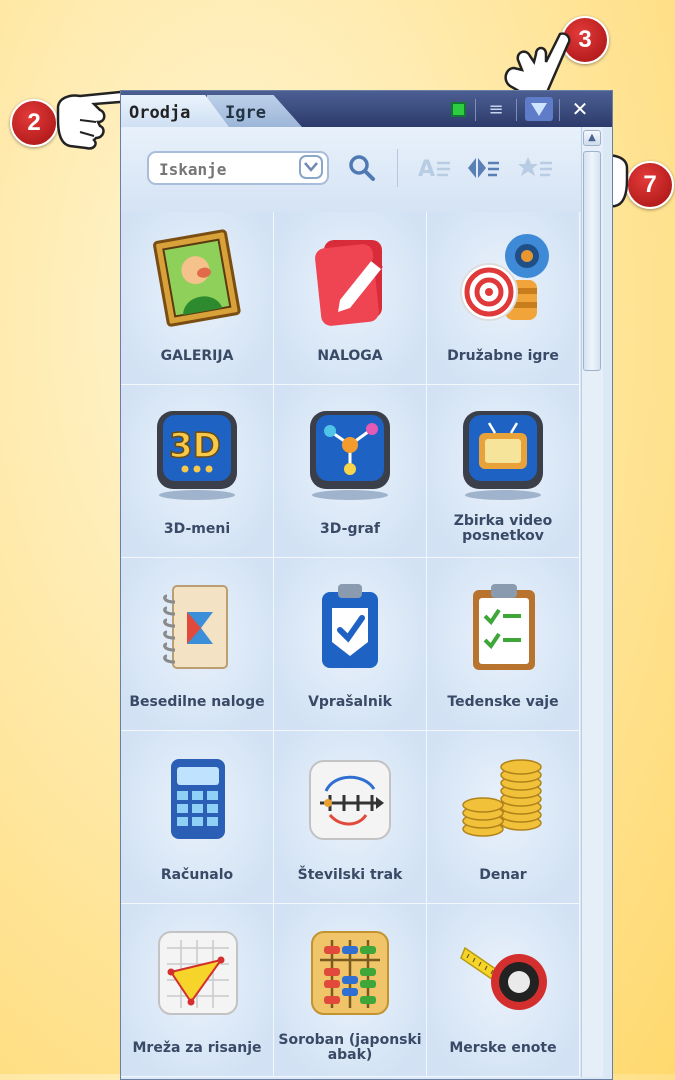 This screenshot has height=1080, width=675. I want to click on alphabetical-sort-icon: A, so click(435, 168).